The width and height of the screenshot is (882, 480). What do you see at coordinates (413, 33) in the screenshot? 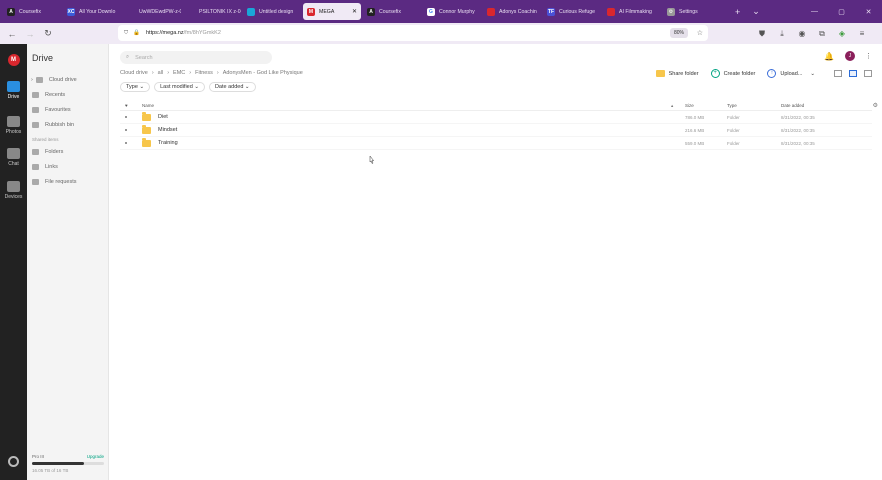
I see `address-bar: ⛉ 🔒 https://mega.nz /fm/8hYGmkK2 80% ☆` at bounding box center [413, 33].